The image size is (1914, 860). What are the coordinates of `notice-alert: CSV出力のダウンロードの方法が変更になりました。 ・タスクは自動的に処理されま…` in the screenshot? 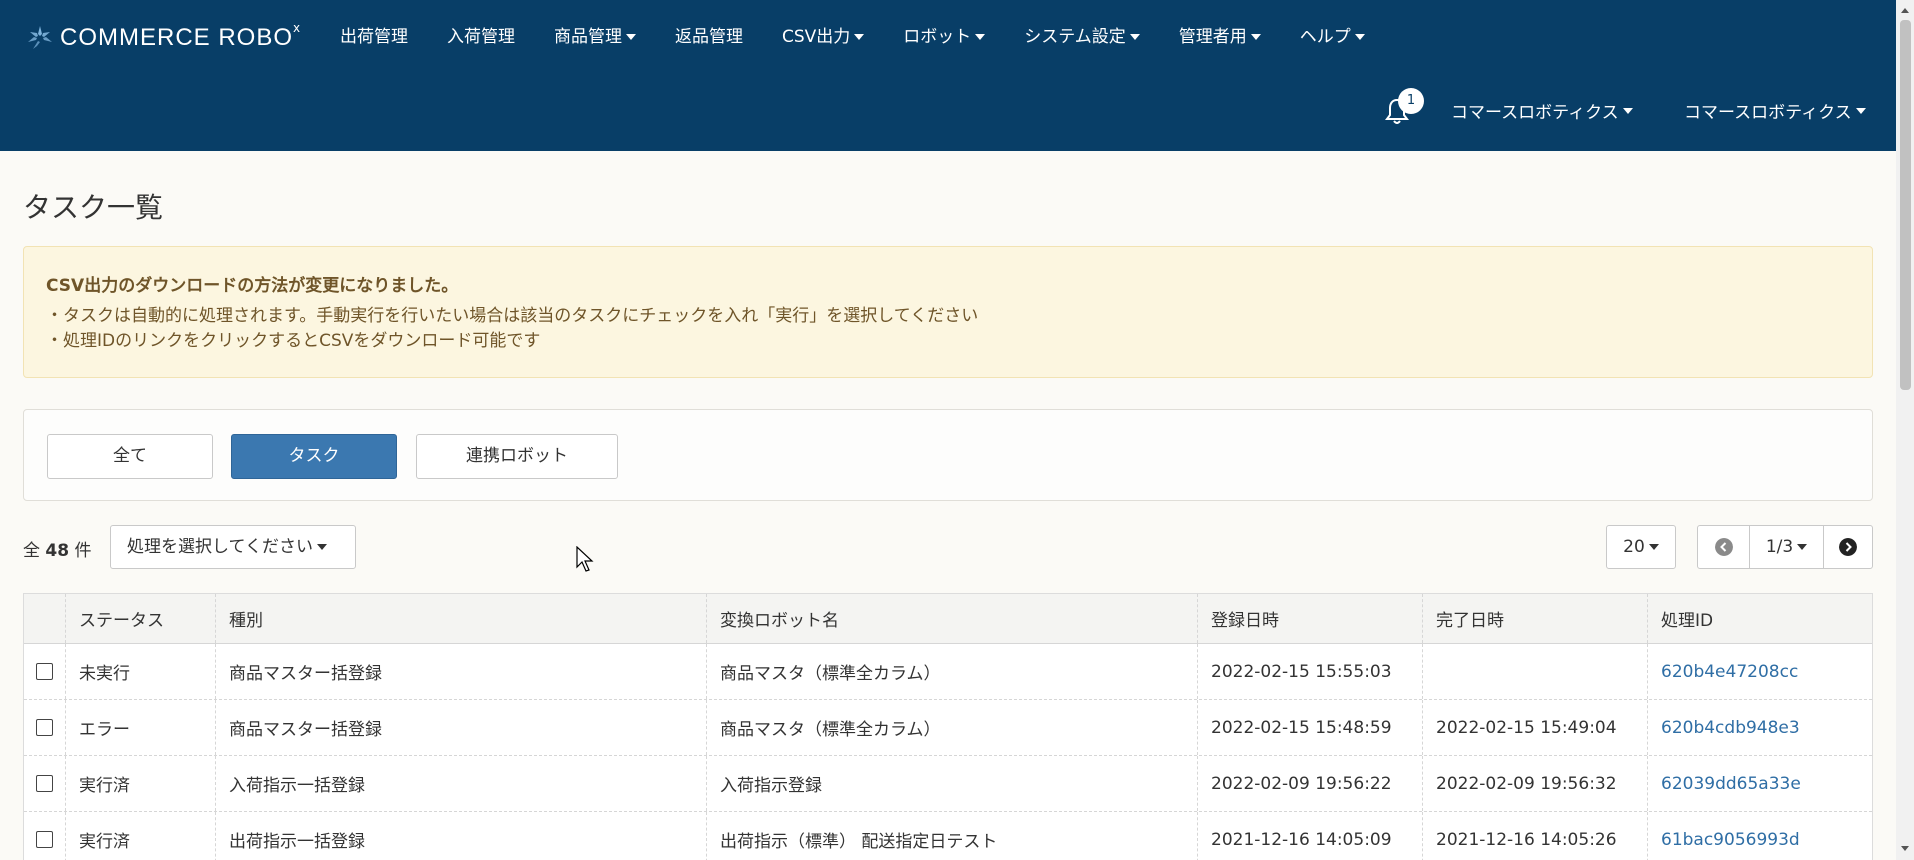 It's located at (948, 312).